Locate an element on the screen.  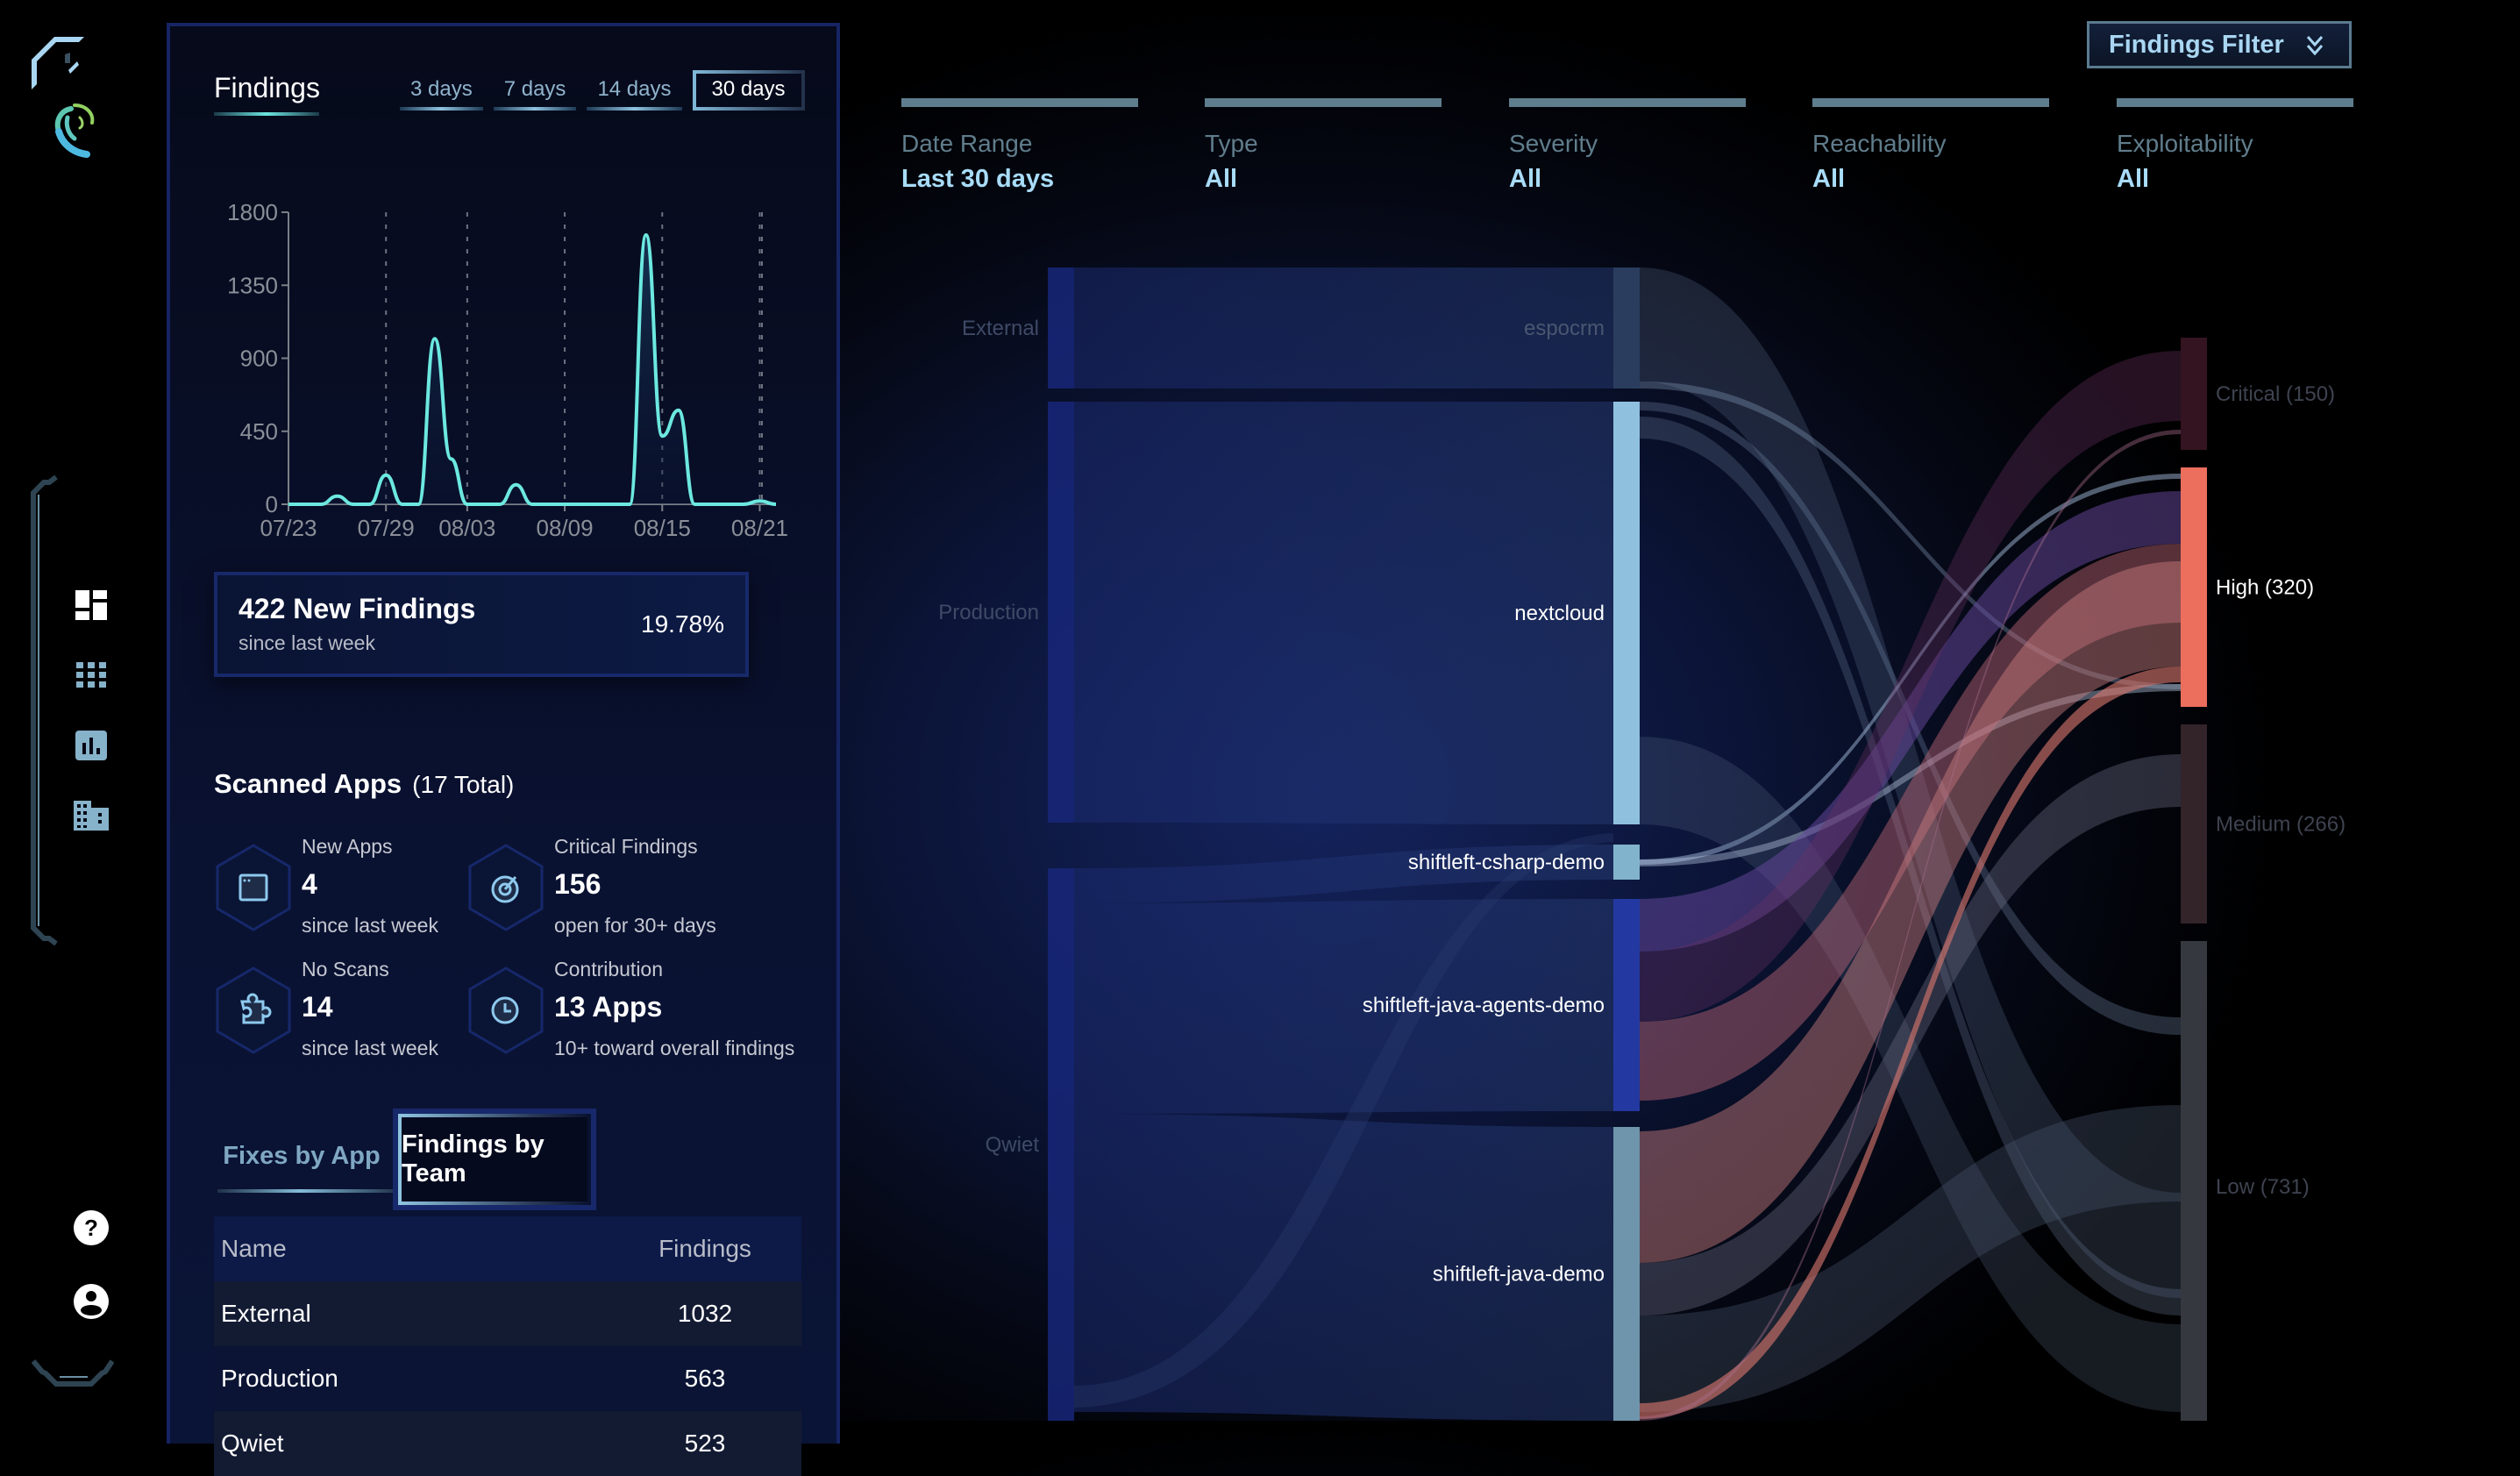
sankey-label-team: Qwiet is located at coordinates (1013, 1145).